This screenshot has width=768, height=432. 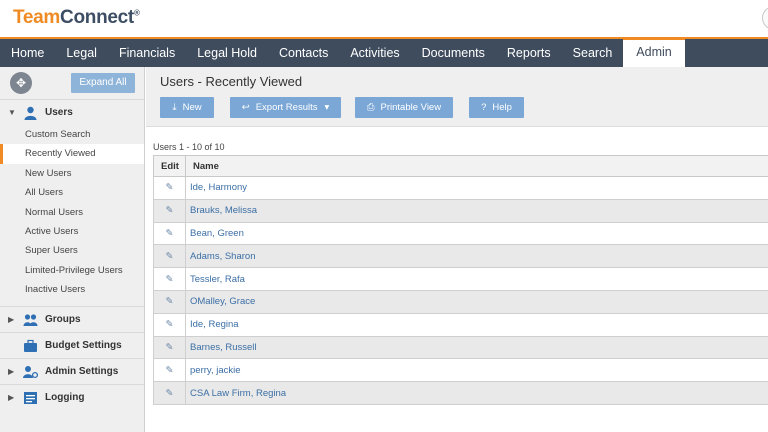 I want to click on expand-all-button: Expand All, so click(x=103, y=83).